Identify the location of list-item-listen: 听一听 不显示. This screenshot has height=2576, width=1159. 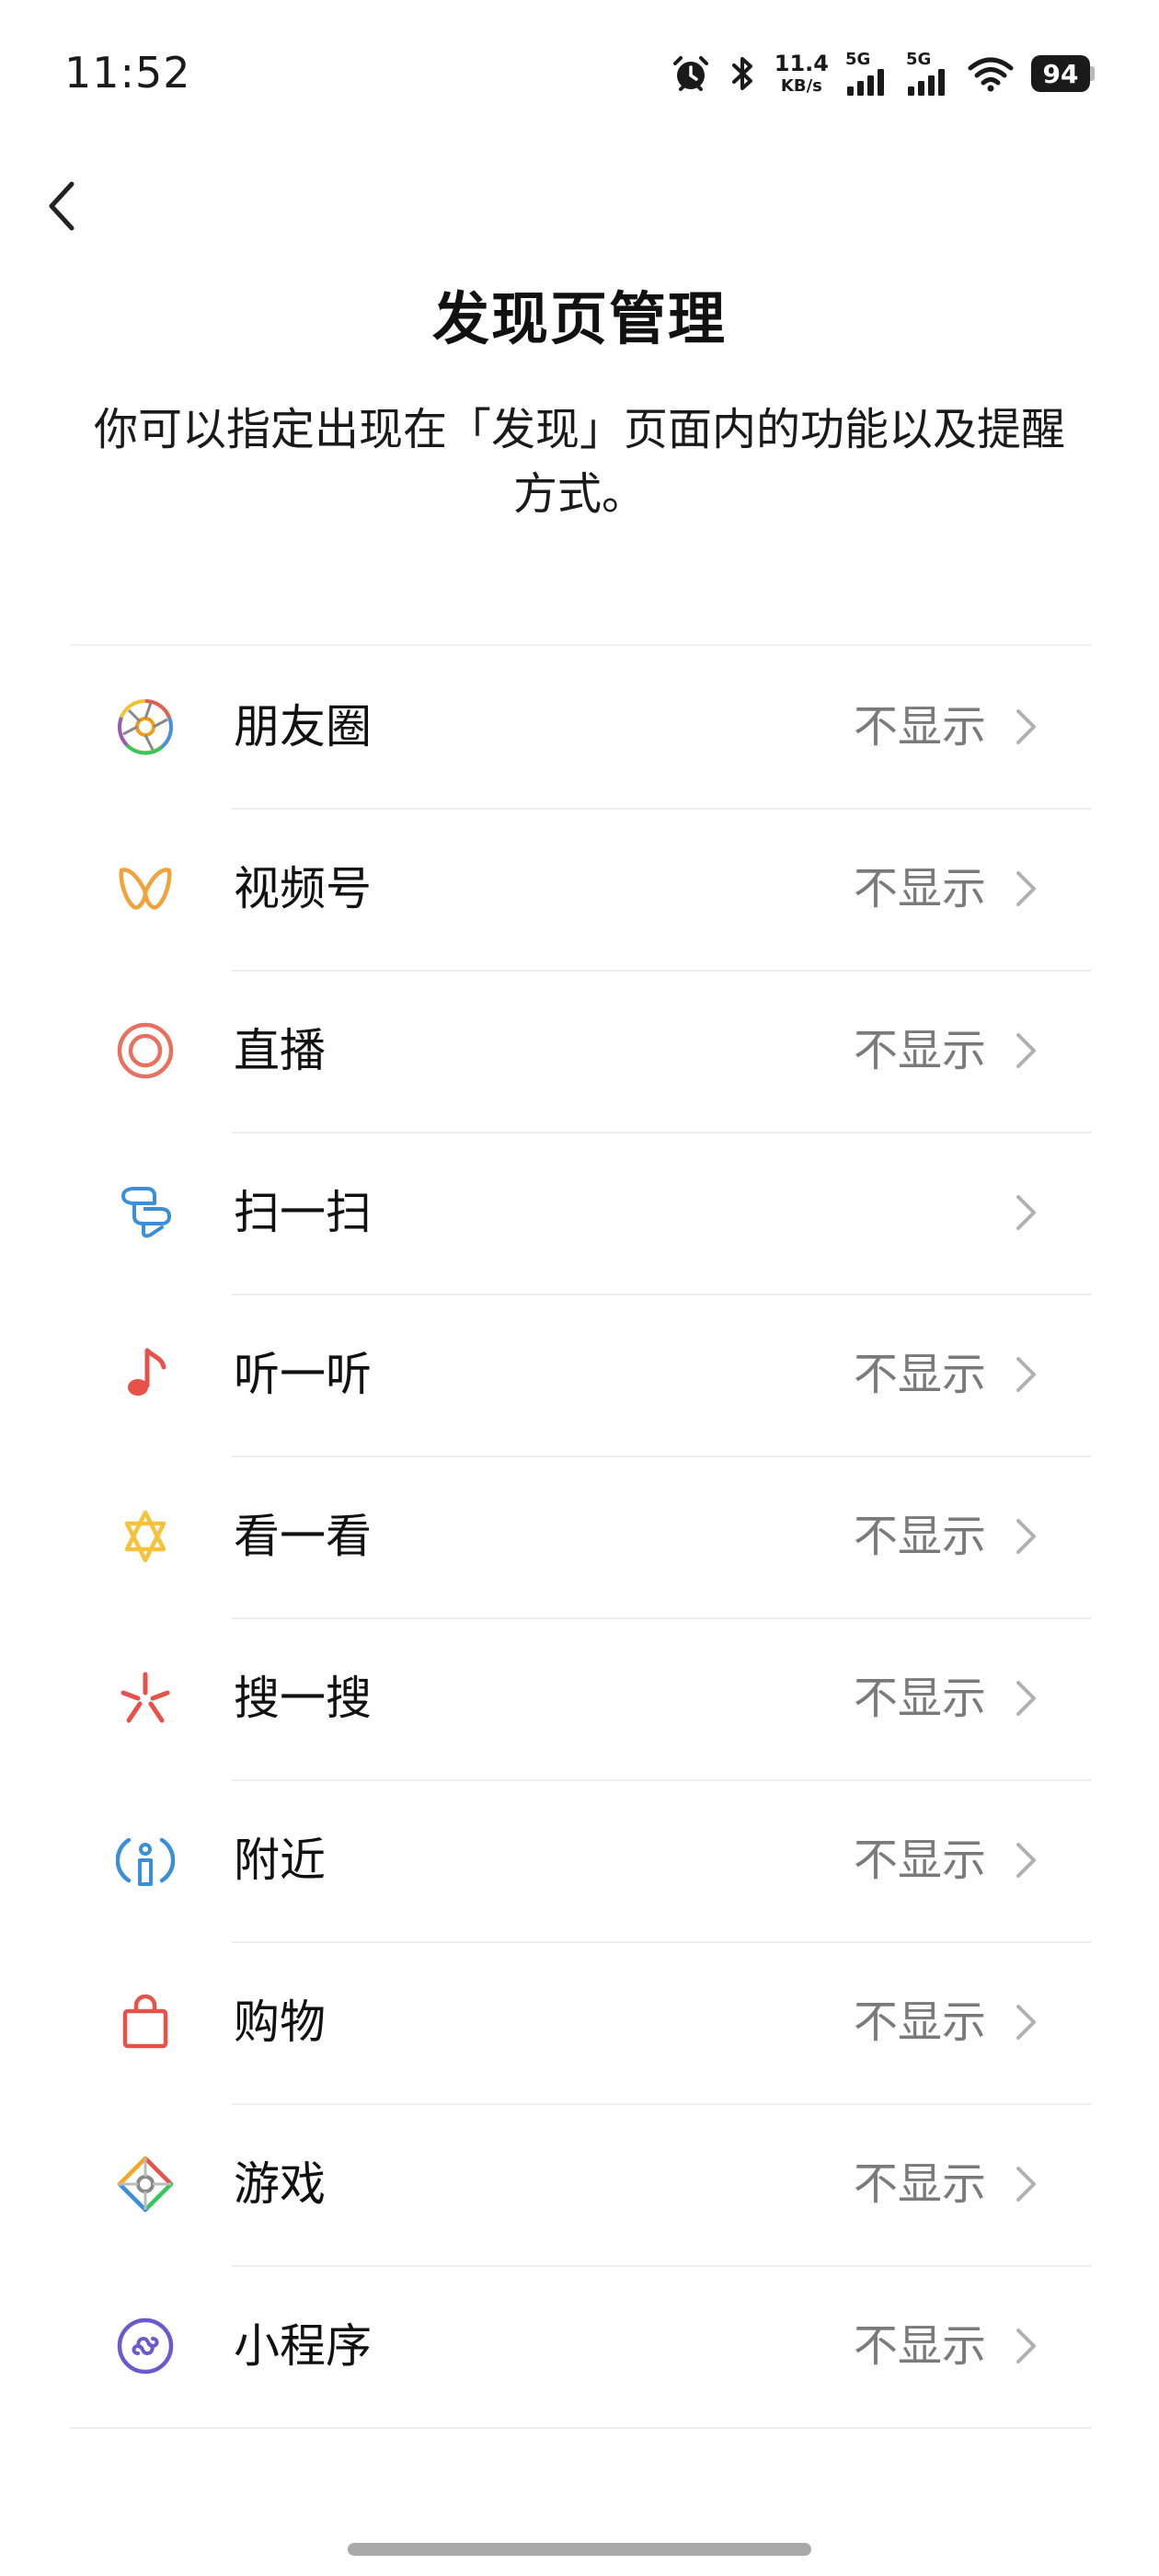
(580, 1374).